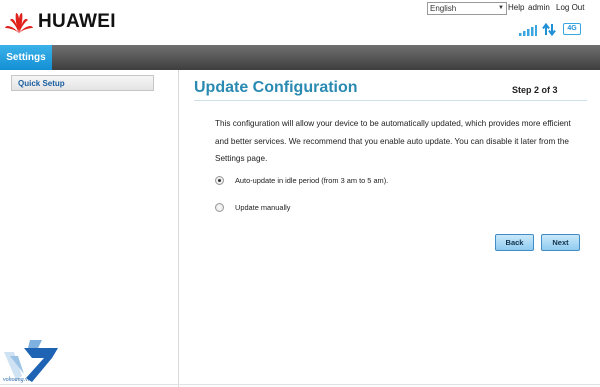 The height and width of the screenshot is (387, 600). Describe the element at coordinates (570, 7) in the screenshot. I see `logout-link: Log Out` at that location.